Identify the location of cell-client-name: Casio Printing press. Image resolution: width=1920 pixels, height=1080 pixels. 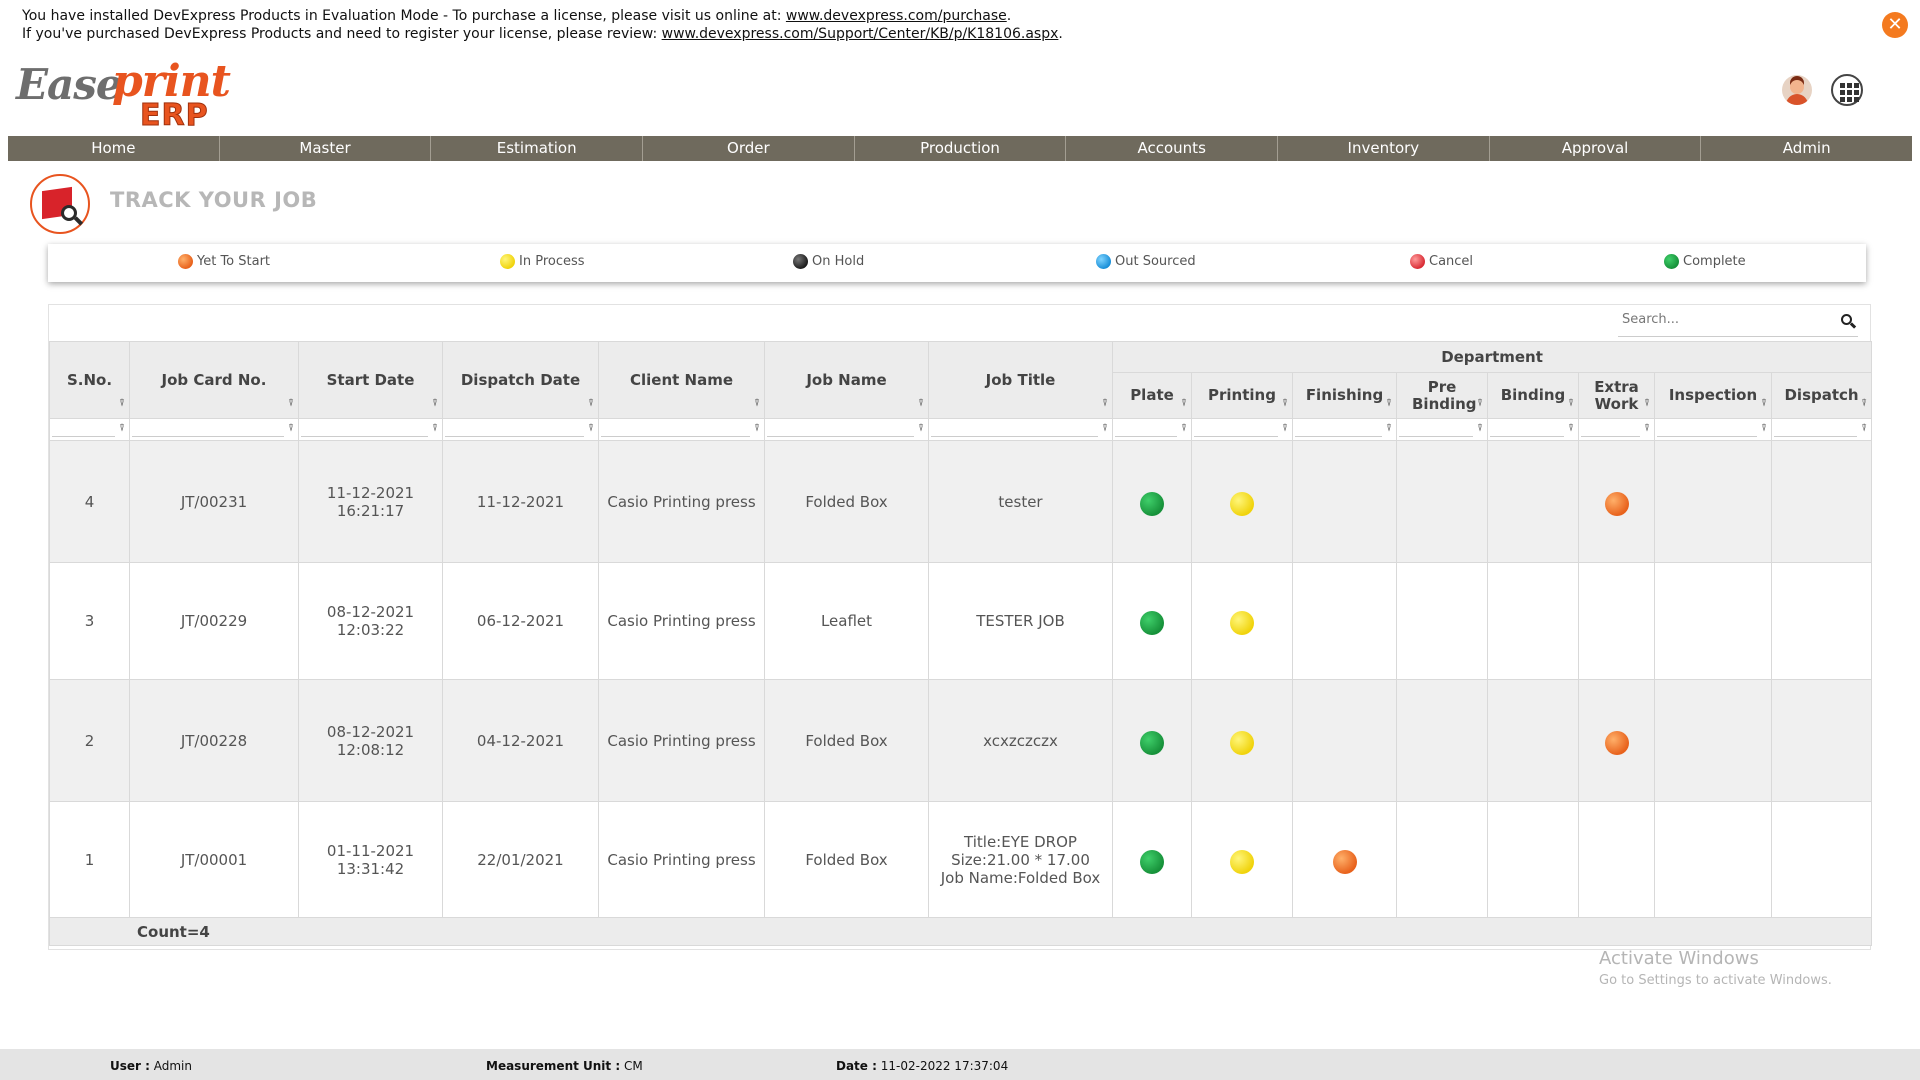
(681, 501).